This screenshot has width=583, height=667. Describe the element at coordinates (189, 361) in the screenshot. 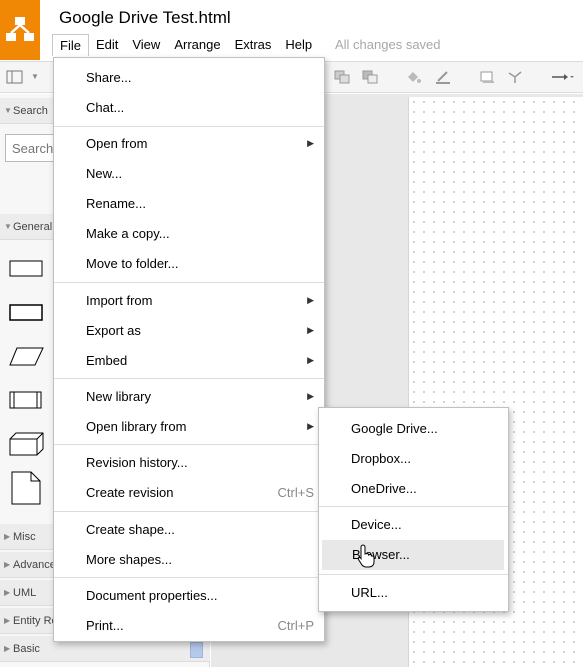

I see `menu-item-embed: Embed ▶` at that location.